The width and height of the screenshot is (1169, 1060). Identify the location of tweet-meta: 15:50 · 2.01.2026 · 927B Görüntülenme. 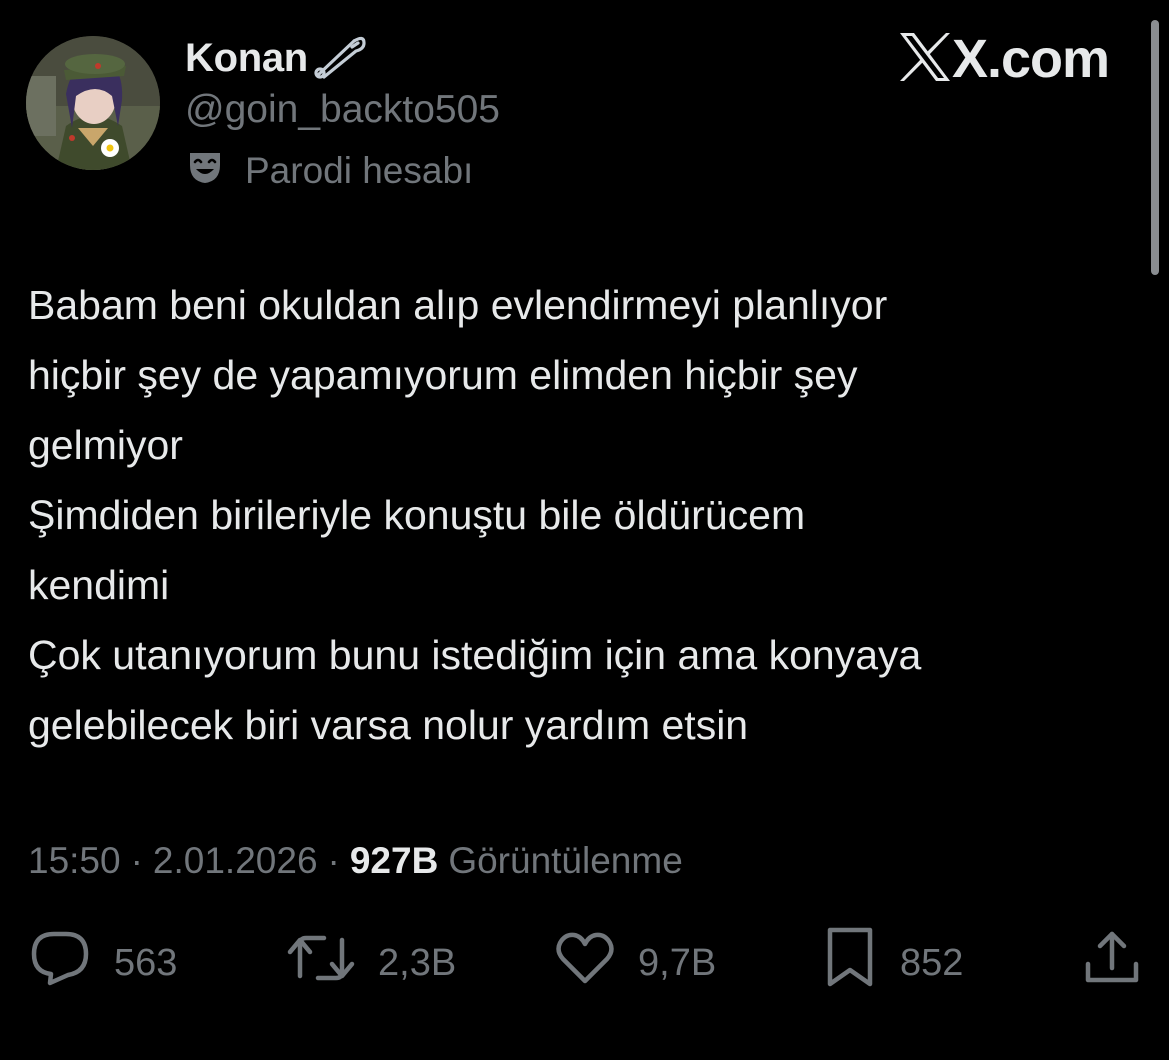
(355, 861).